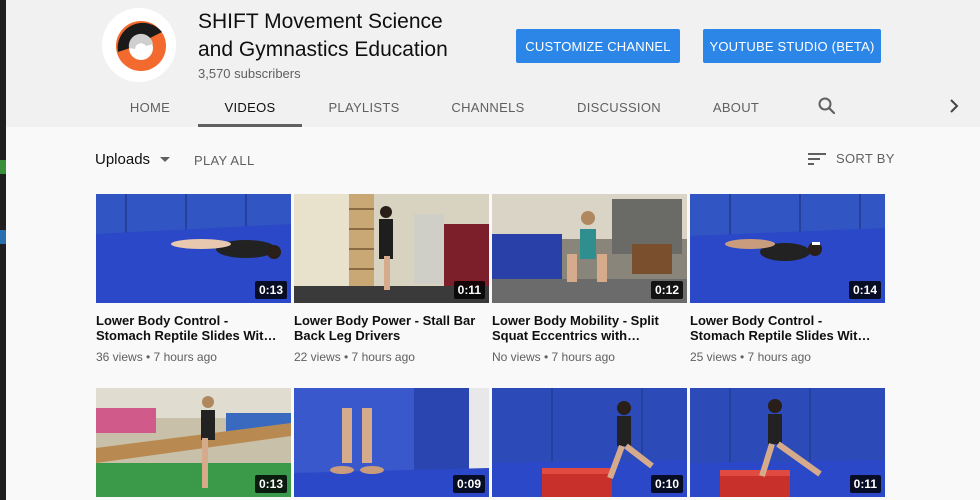 This screenshot has width=980, height=500. I want to click on uploads-dropdown: Uploads, so click(133, 159).